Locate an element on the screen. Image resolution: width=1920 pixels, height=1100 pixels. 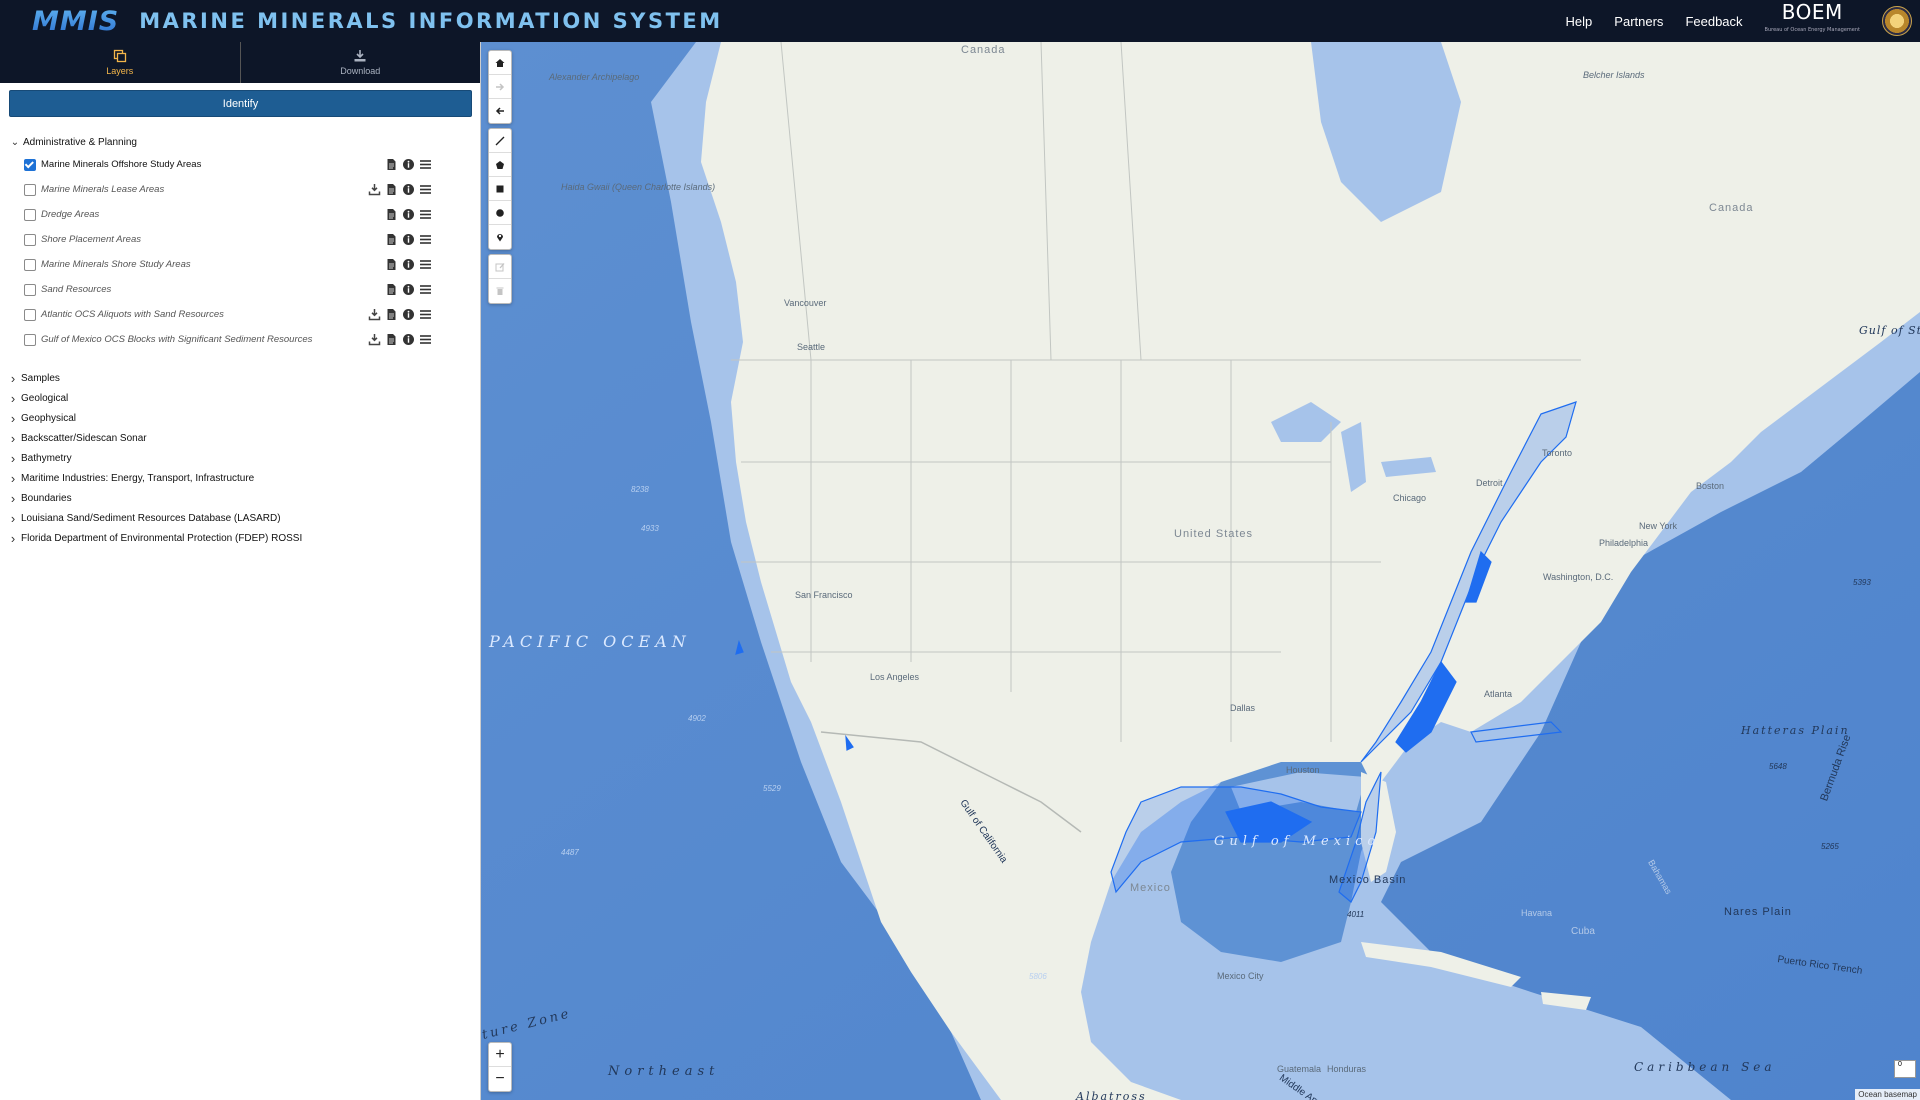
label-pacific-ocean: PACIFIC OCEAN is located at coordinates (590, 641).